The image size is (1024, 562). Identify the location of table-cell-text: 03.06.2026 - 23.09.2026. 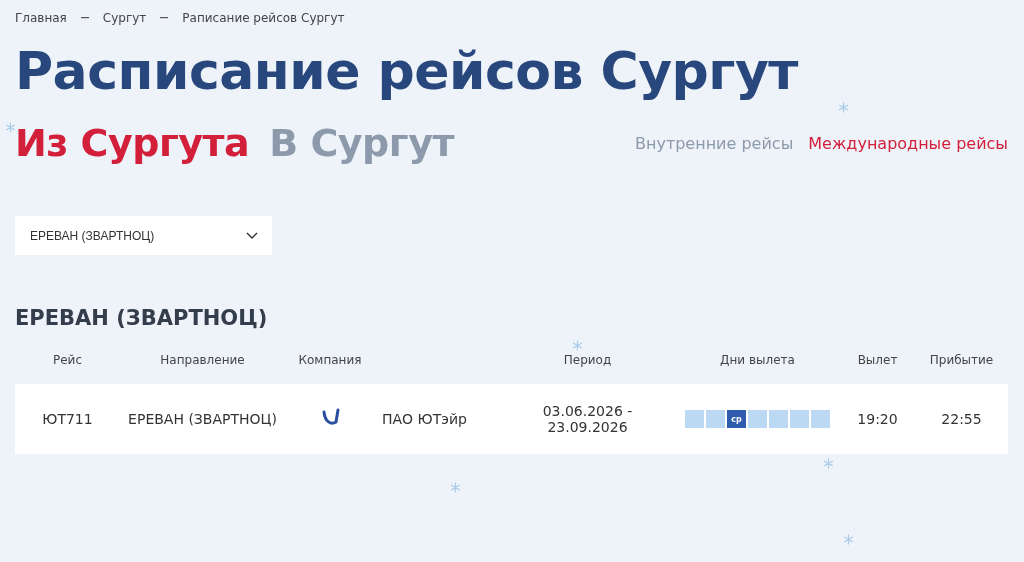
(587, 419).